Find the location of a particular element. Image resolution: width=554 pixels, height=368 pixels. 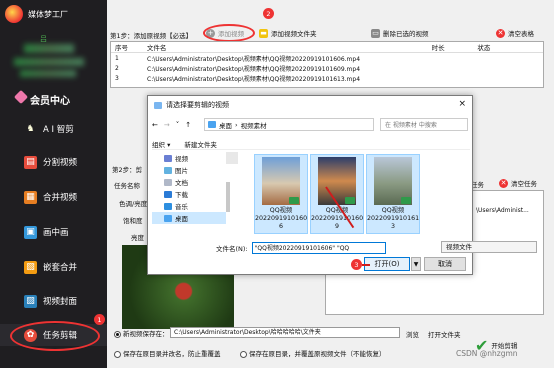

clear-table-label: 清空表格 is located at coordinates (521, 34).